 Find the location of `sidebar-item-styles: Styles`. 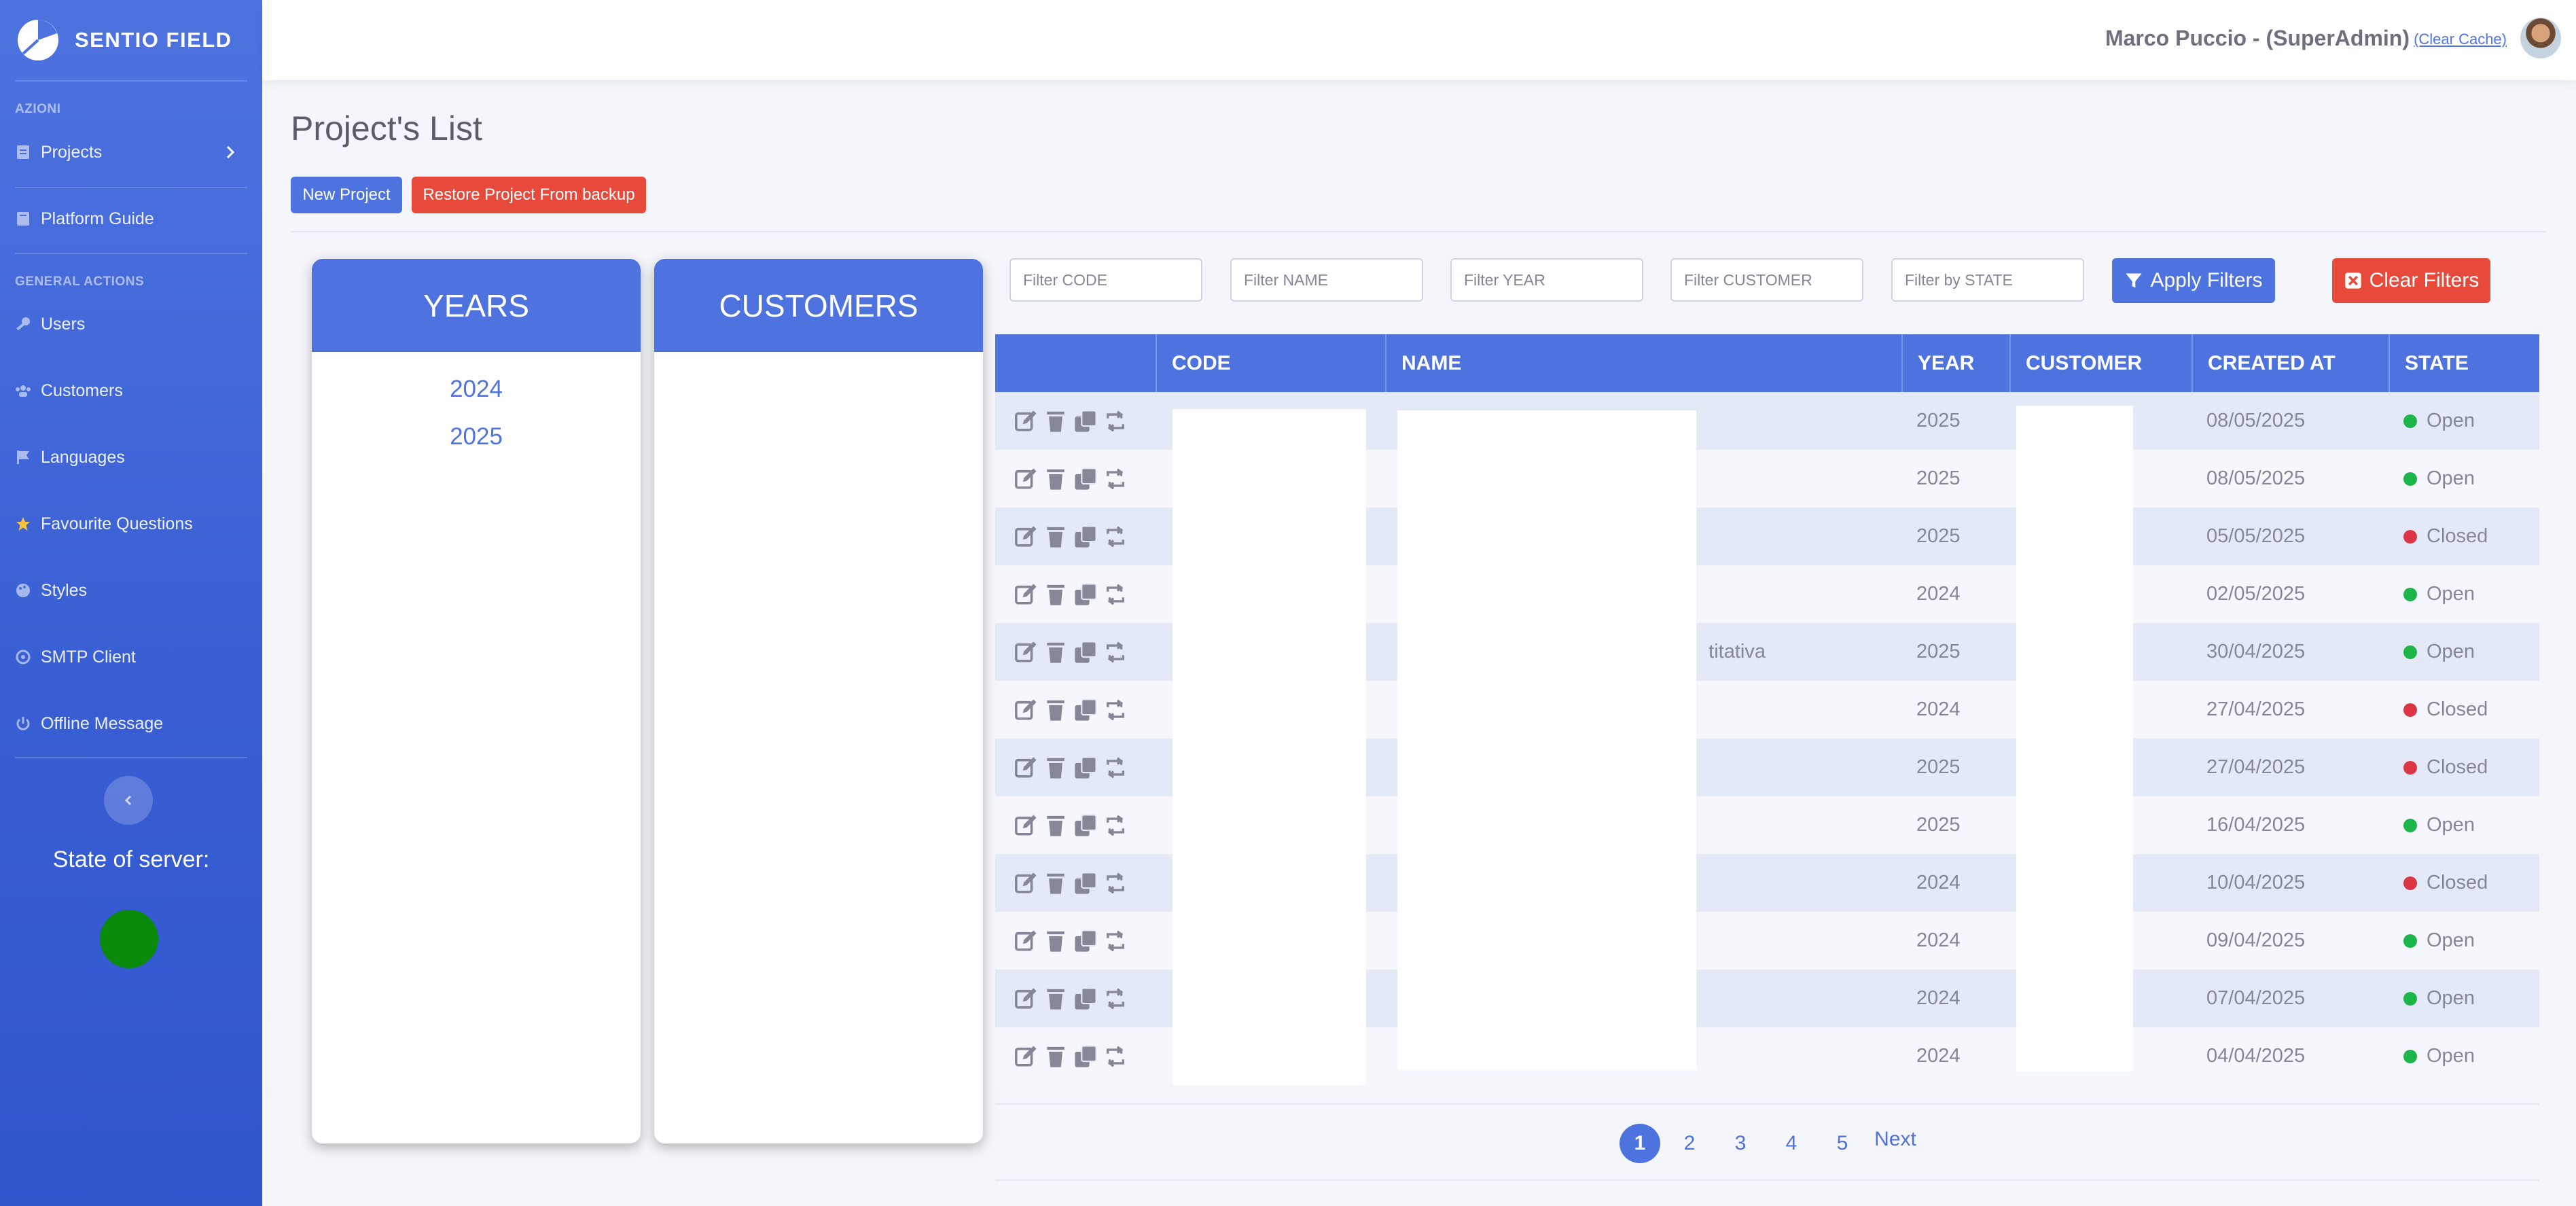

sidebar-item-styles: Styles is located at coordinates (131, 590).